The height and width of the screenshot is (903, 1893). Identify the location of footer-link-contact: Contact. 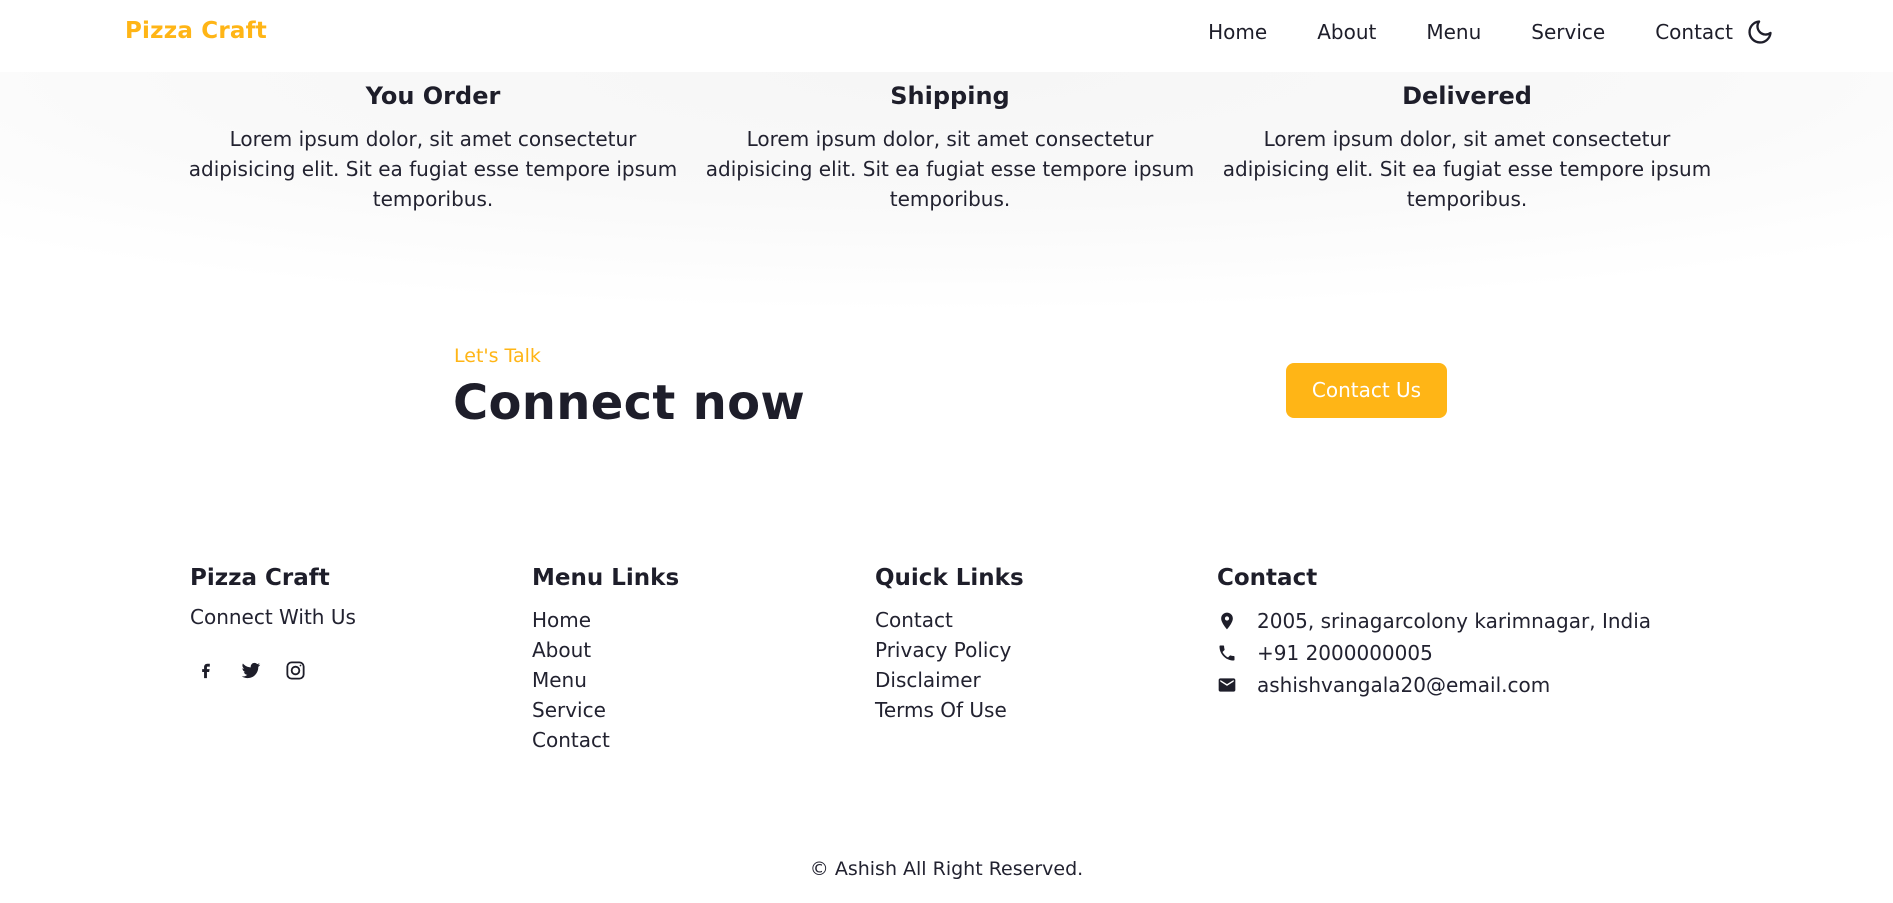
(605, 740).